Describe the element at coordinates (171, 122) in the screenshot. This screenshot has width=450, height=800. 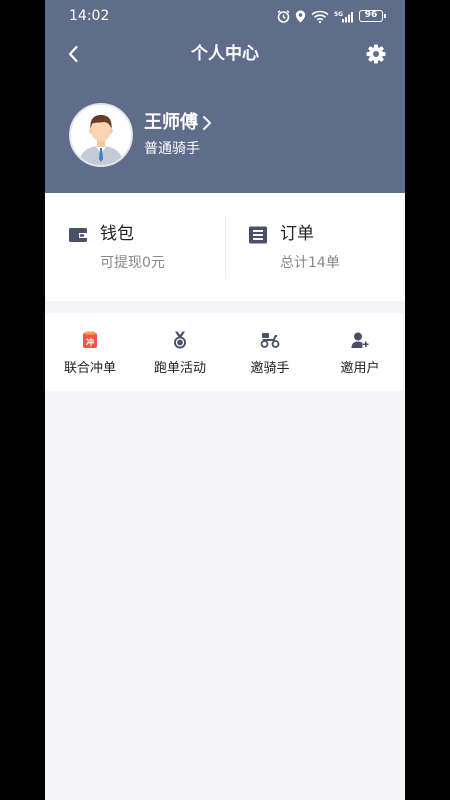
I see `profile-name: 王师傅` at that location.